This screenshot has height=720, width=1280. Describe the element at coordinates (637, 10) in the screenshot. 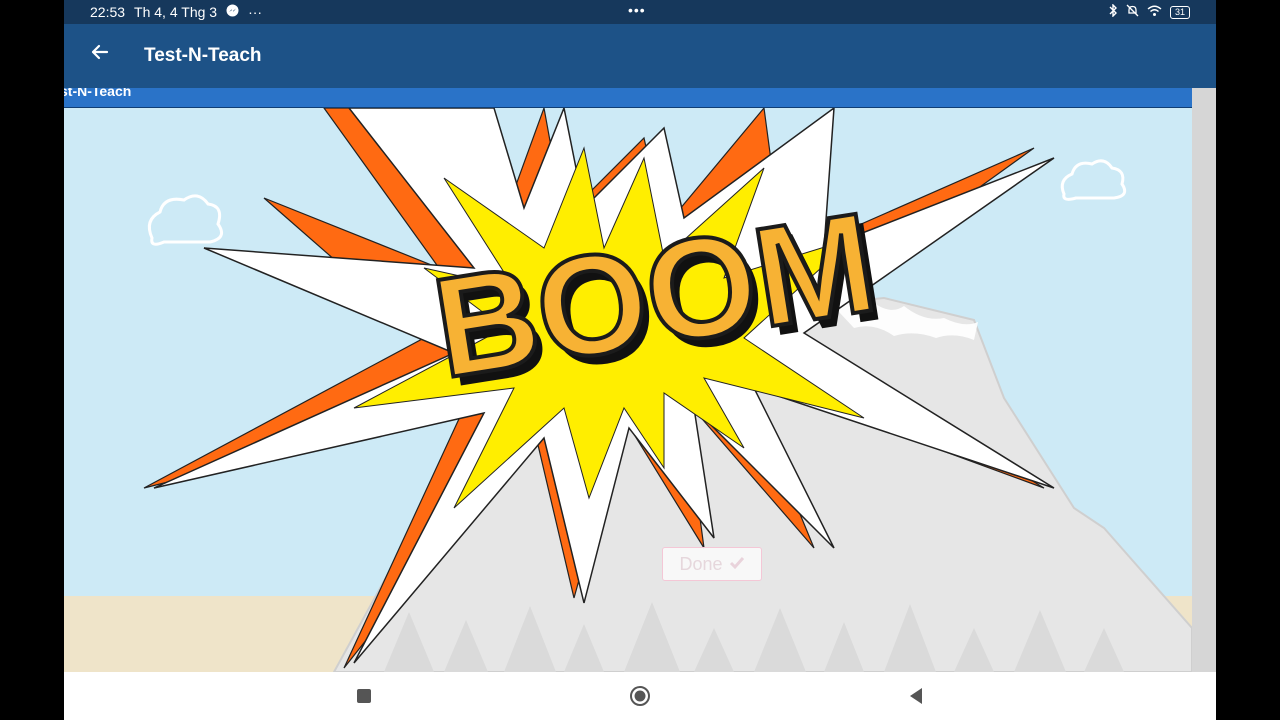

I see `status-center-dots: •••` at that location.